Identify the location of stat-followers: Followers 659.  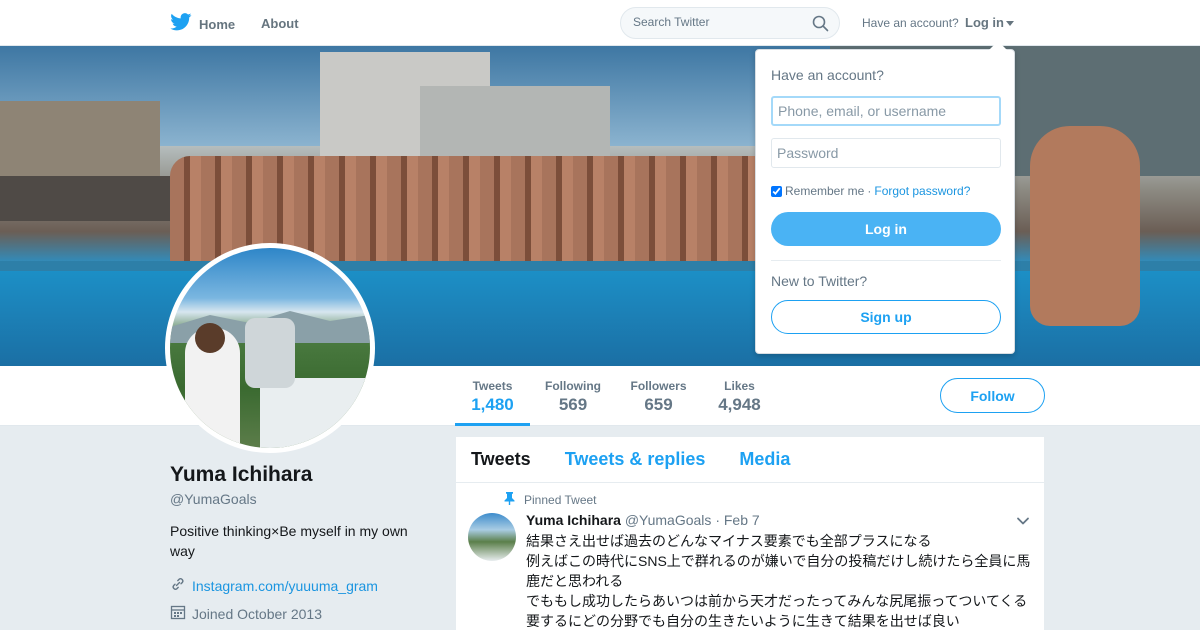
(658, 397).